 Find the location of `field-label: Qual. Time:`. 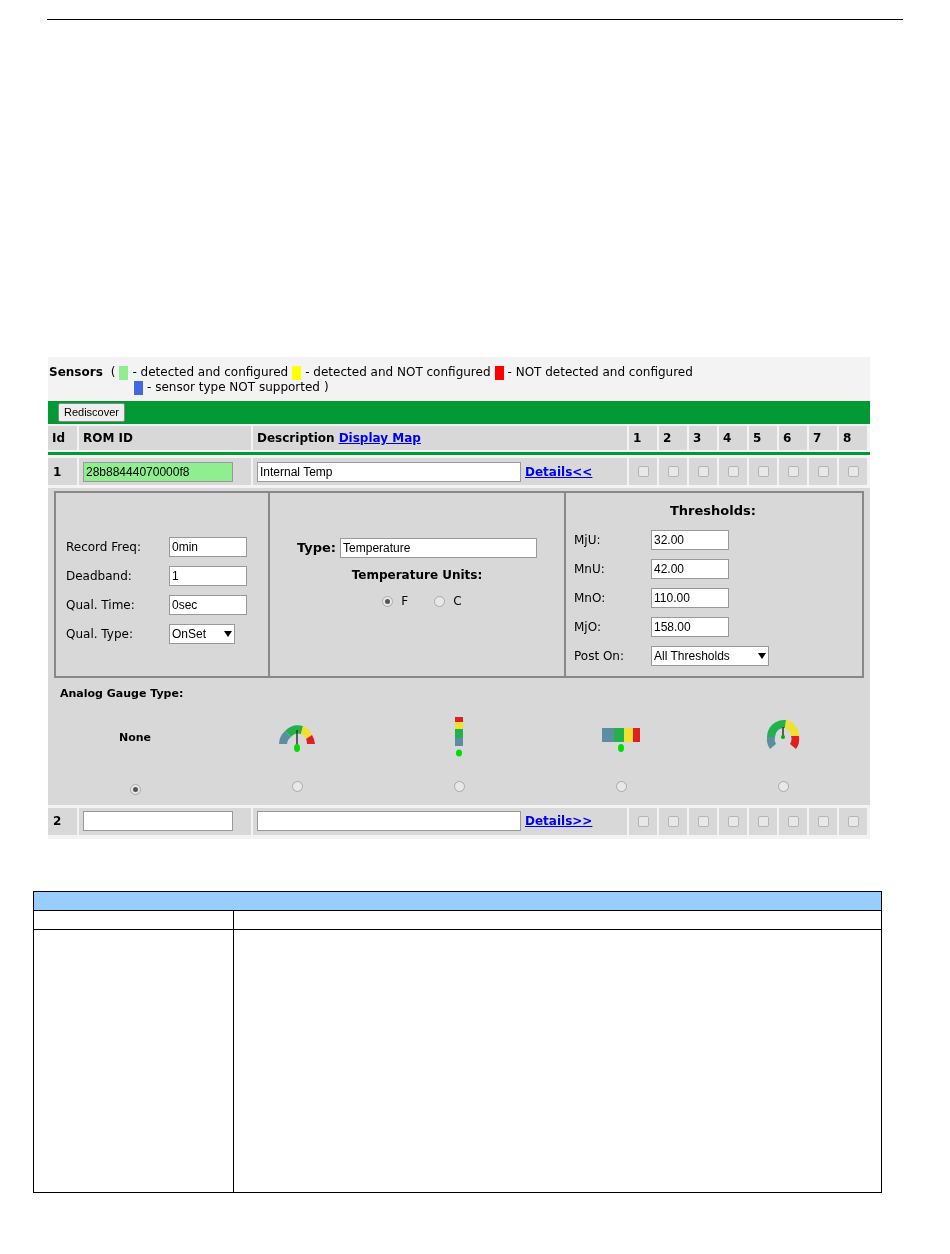

field-label: Qual. Time: is located at coordinates (101, 605).